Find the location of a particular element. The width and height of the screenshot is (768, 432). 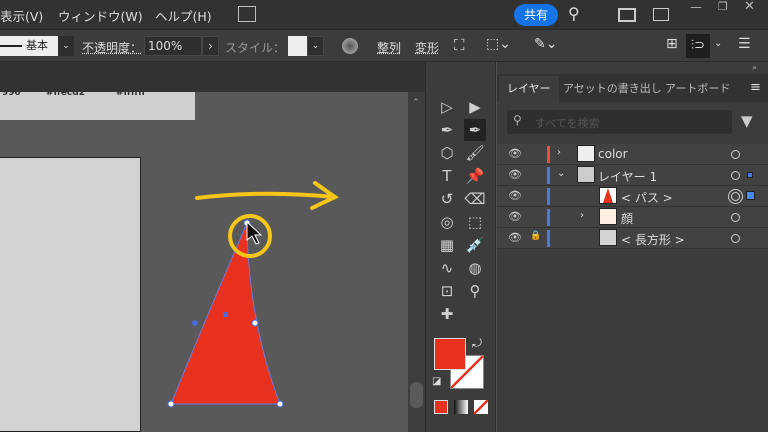

scroll-thumb is located at coordinates (416, 395).